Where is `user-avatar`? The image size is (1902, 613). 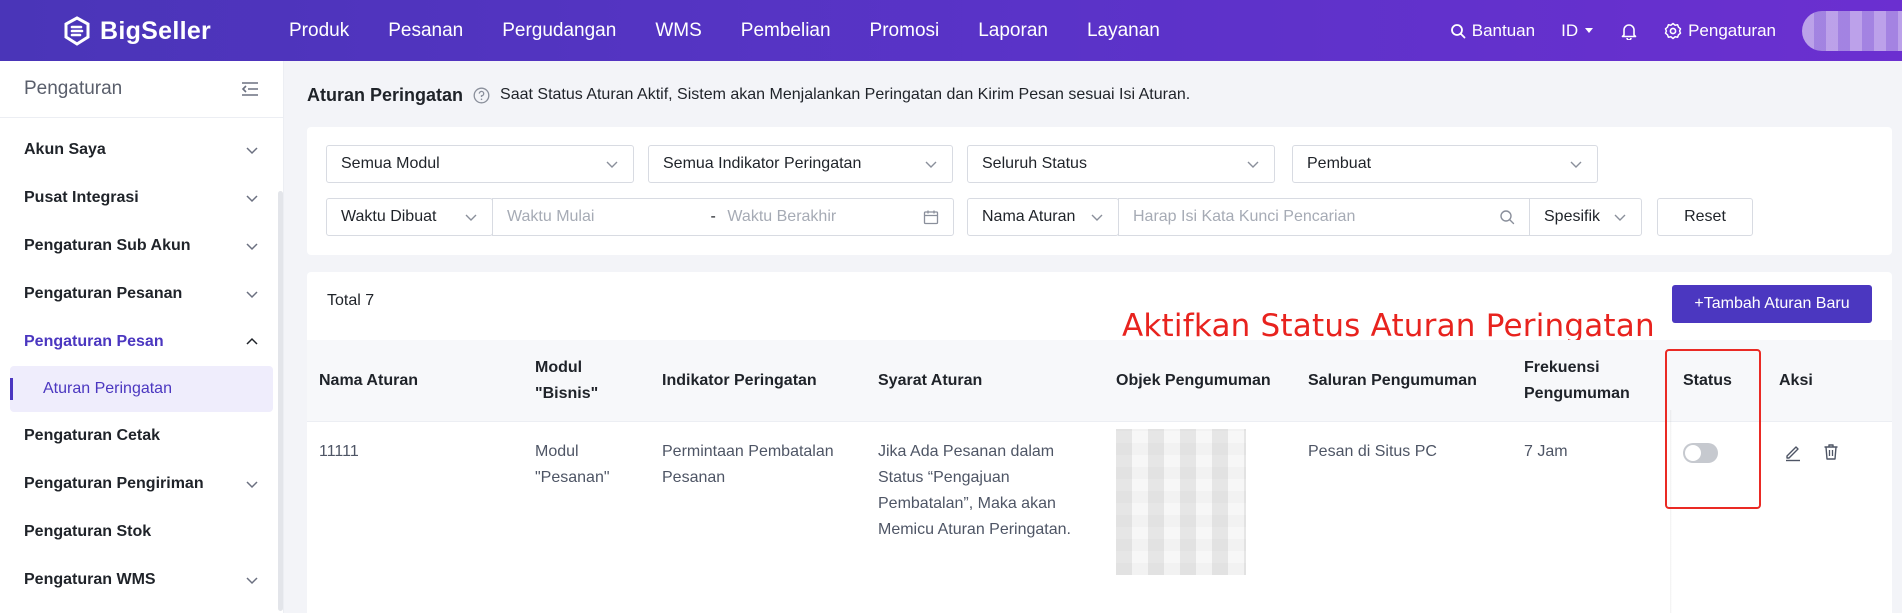 user-avatar is located at coordinates (1852, 30).